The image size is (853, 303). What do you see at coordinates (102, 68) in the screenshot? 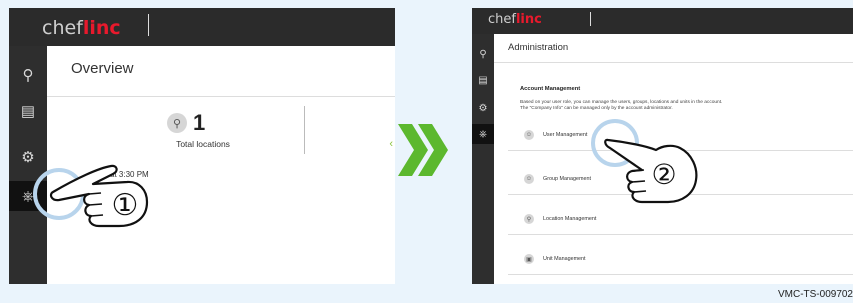
I see `page-title: Overview` at bounding box center [102, 68].